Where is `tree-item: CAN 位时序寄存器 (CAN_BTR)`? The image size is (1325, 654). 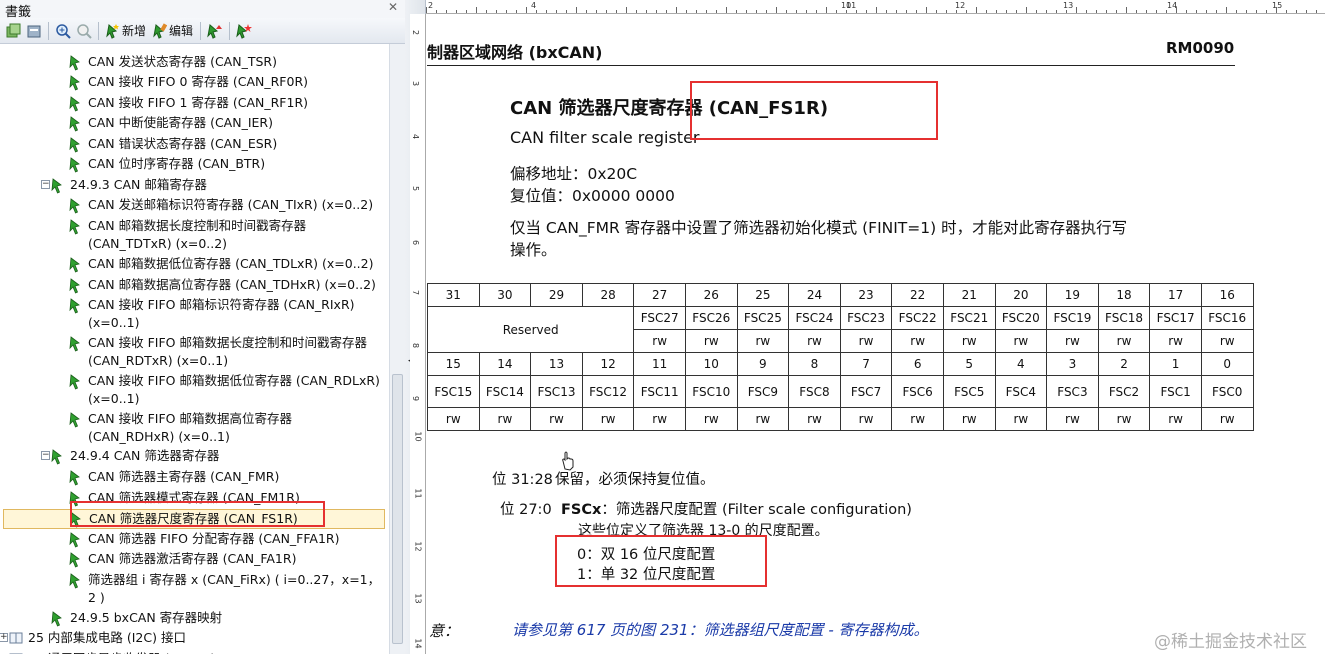 tree-item: CAN 位时序寄存器 (CAN_BTR) is located at coordinates (166, 164).